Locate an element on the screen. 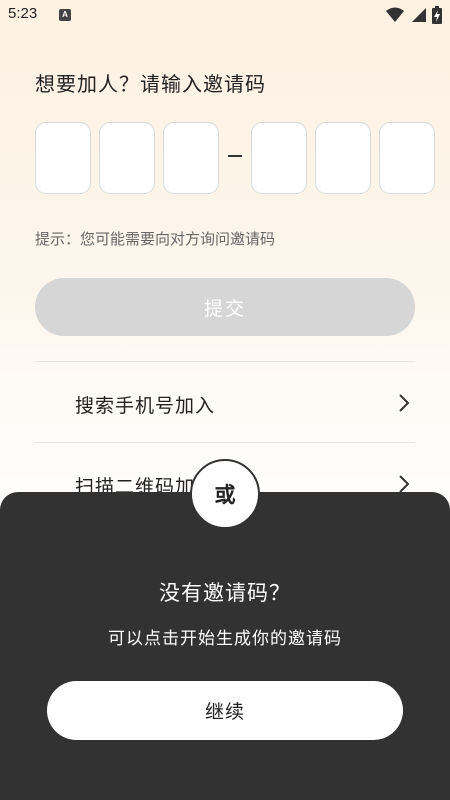 The image size is (450, 800). sheet-description: 可以点击开始生成你的邀请码 is located at coordinates (225, 639).